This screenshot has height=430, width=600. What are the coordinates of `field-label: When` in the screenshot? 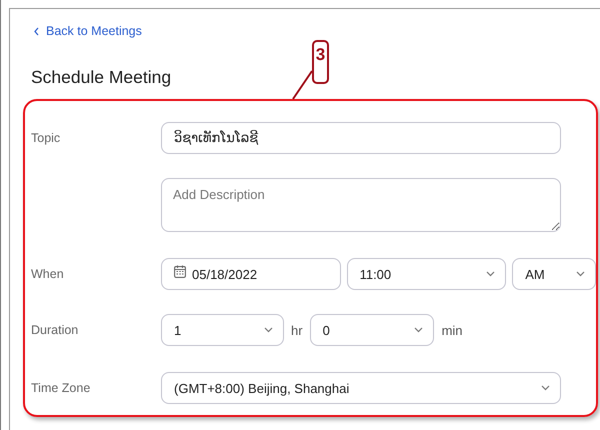 It's located at (47, 274).